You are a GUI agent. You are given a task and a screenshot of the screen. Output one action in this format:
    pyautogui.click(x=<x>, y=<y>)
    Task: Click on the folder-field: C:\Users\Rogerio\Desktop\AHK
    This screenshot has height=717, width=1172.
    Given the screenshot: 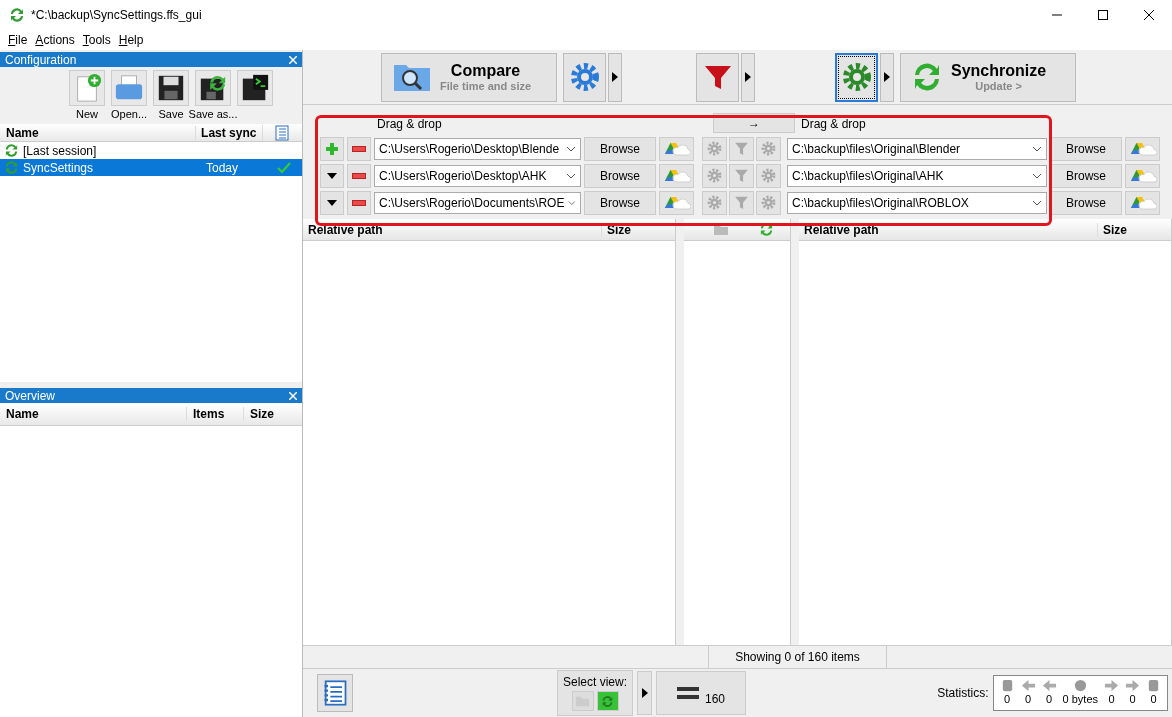 What is the action you would take?
    pyautogui.click(x=477, y=175)
    